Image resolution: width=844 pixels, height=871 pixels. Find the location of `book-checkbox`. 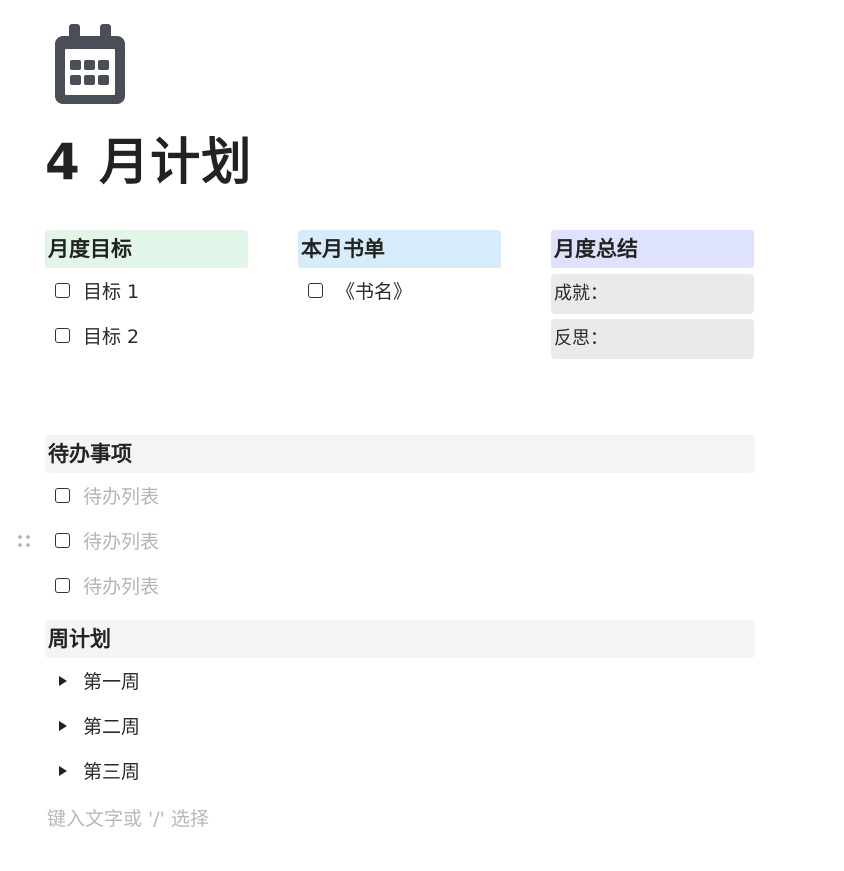

book-checkbox is located at coordinates (315, 290).